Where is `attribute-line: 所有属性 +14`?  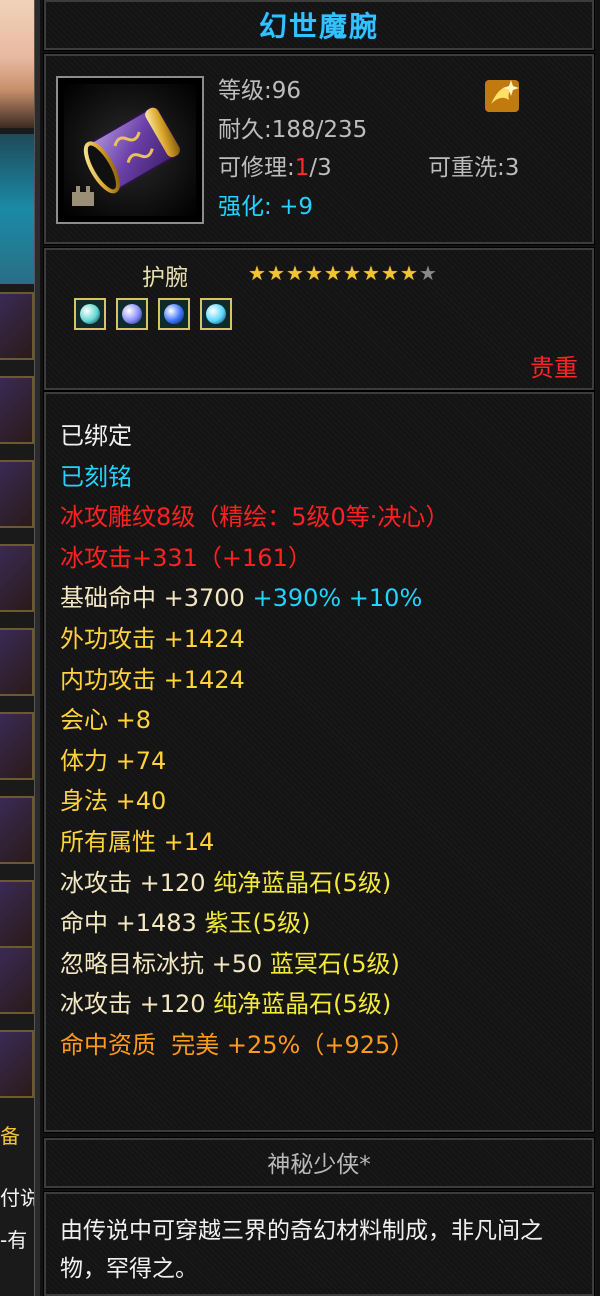 attribute-line: 所有属性 +14 is located at coordinates (254, 842).